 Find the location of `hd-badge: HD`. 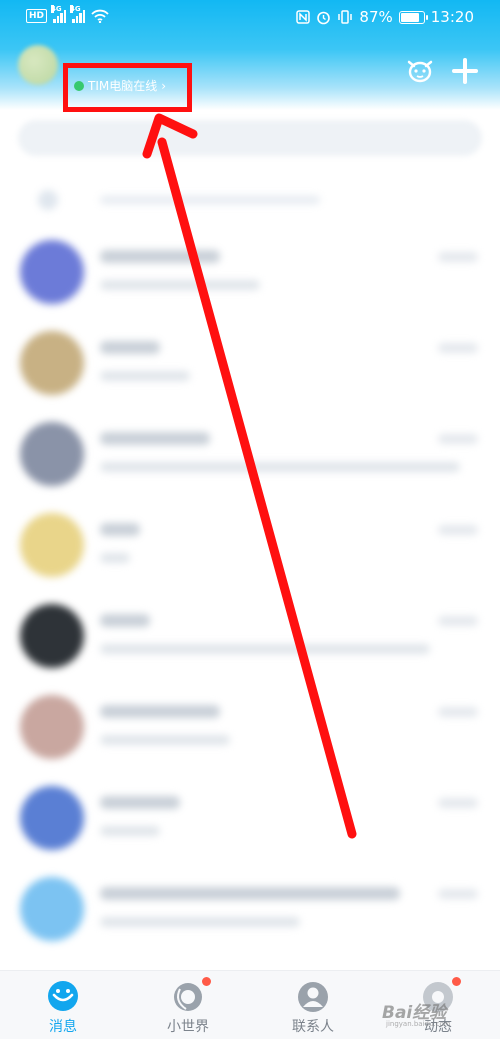

hd-badge: HD is located at coordinates (37, 16).